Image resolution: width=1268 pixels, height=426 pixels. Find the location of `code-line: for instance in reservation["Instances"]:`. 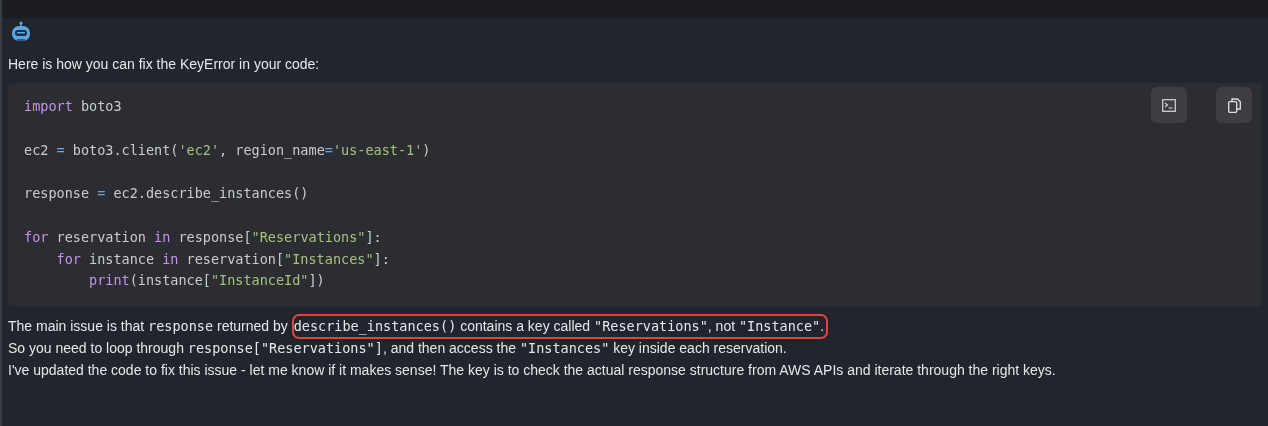

code-line: for instance in reservation["Instances"]: is located at coordinates (223, 259).